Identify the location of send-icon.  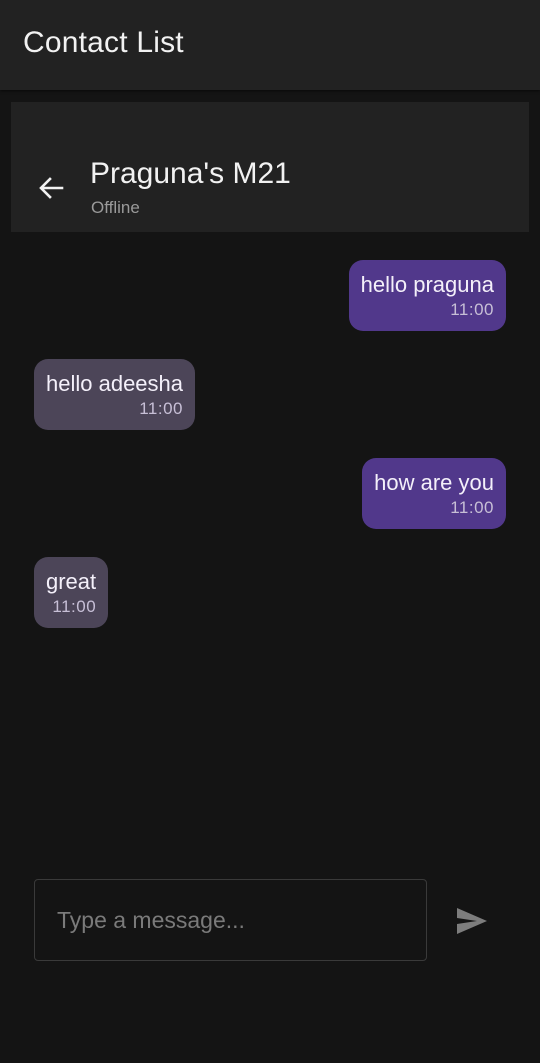
(472, 921).